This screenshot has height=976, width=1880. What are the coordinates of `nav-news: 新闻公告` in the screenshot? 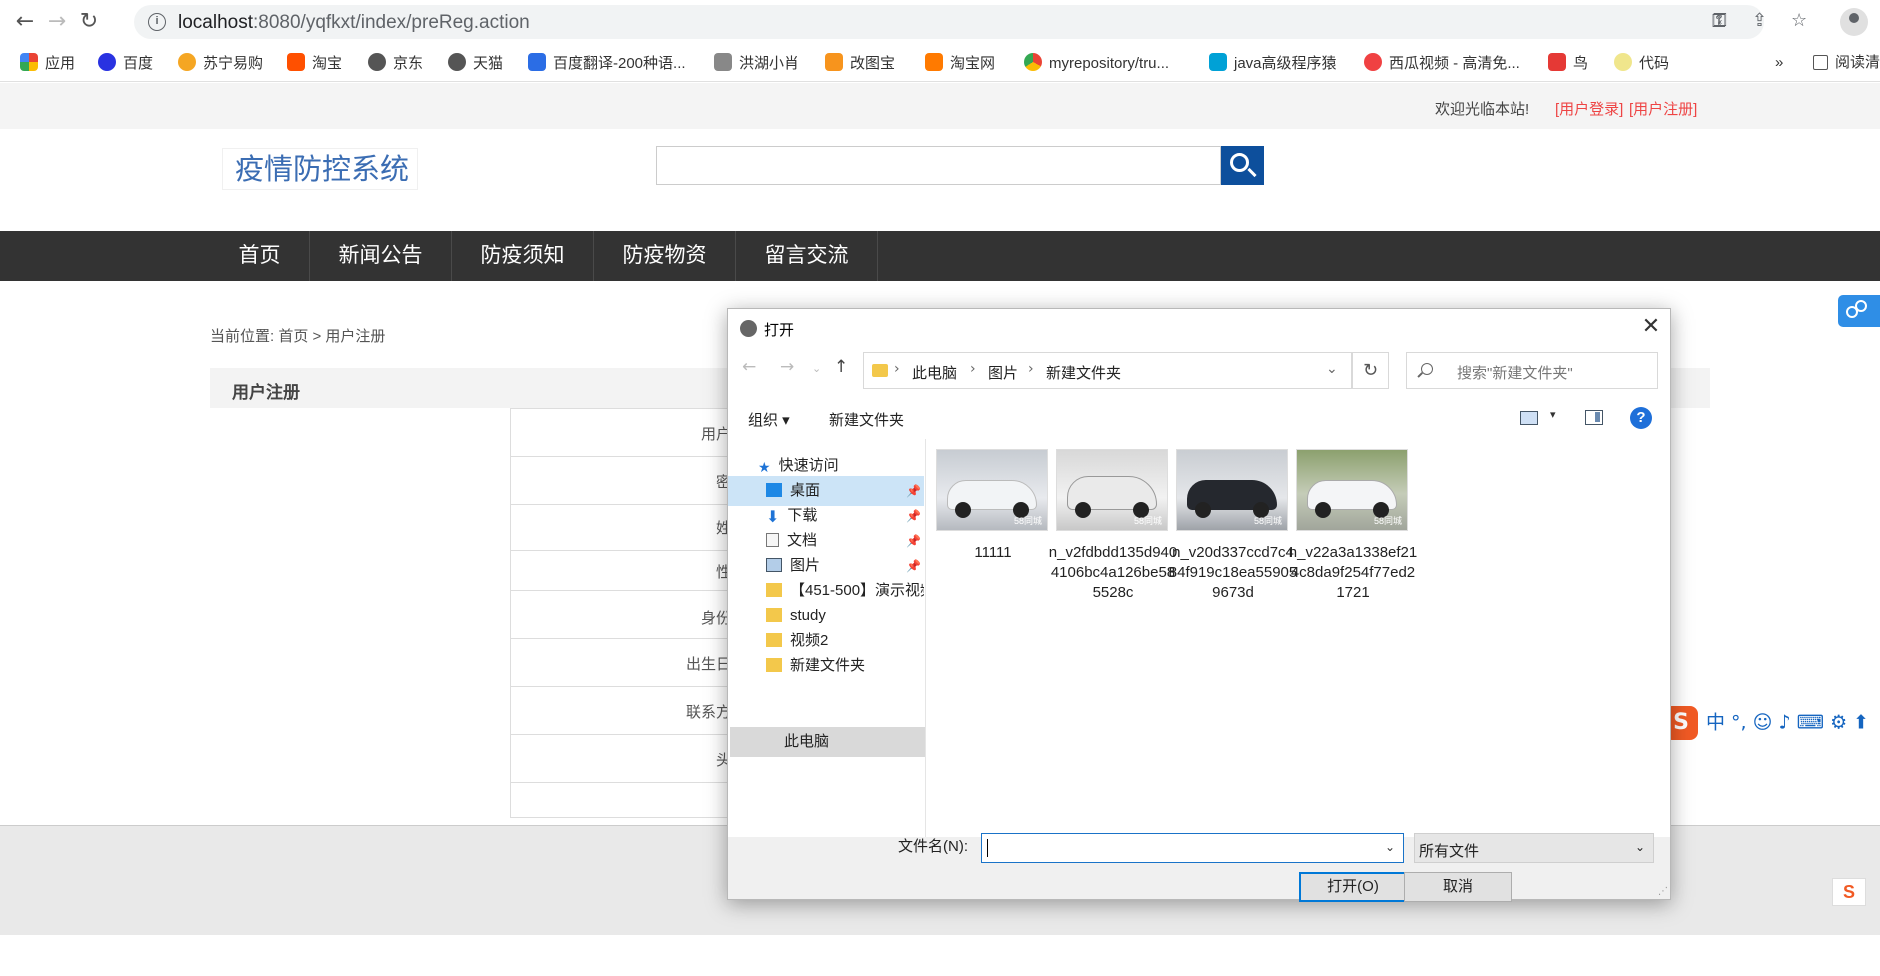 It's located at (381, 256).